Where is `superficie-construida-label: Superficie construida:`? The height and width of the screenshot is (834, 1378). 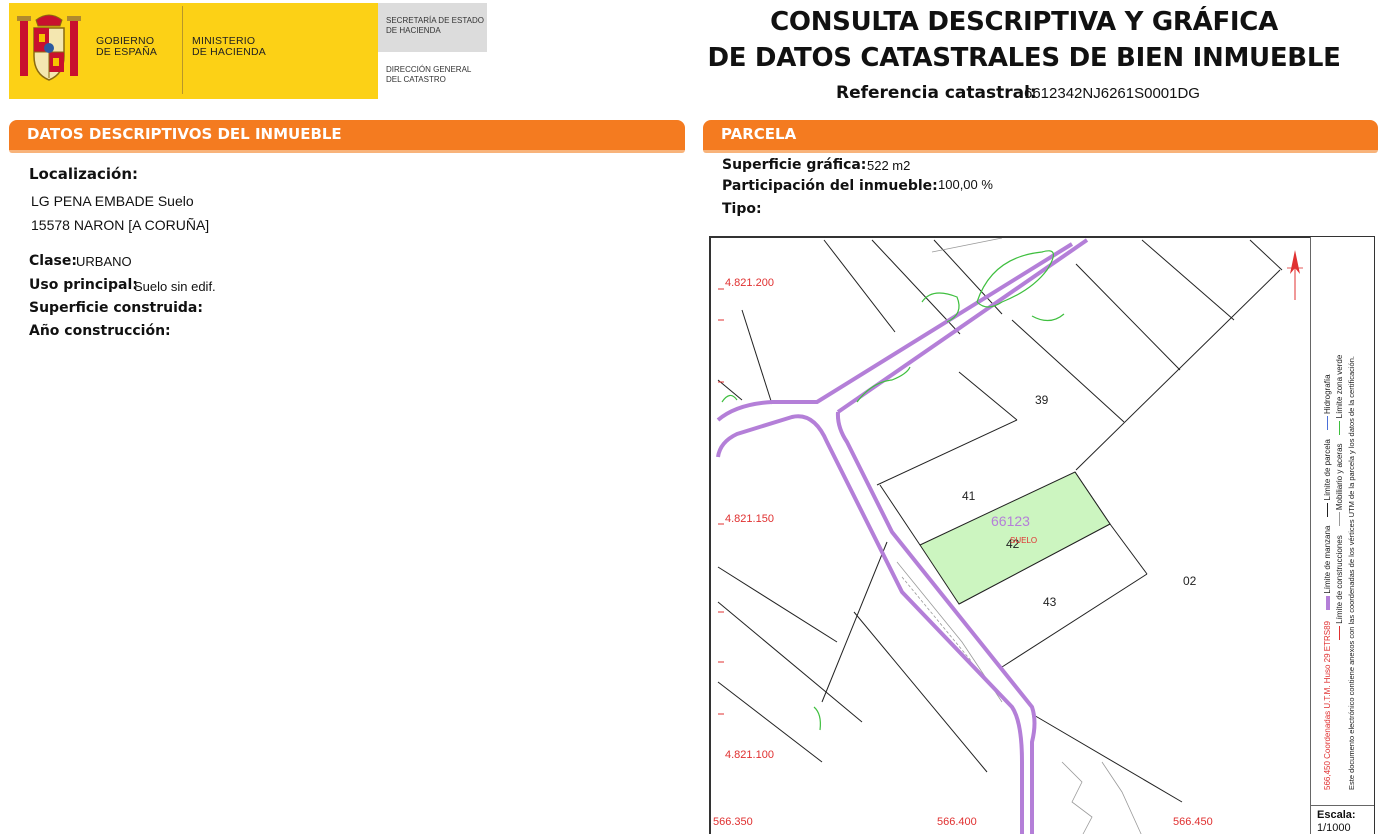 superficie-construida-label: Superficie construida: is located at coordinates (116, 308).